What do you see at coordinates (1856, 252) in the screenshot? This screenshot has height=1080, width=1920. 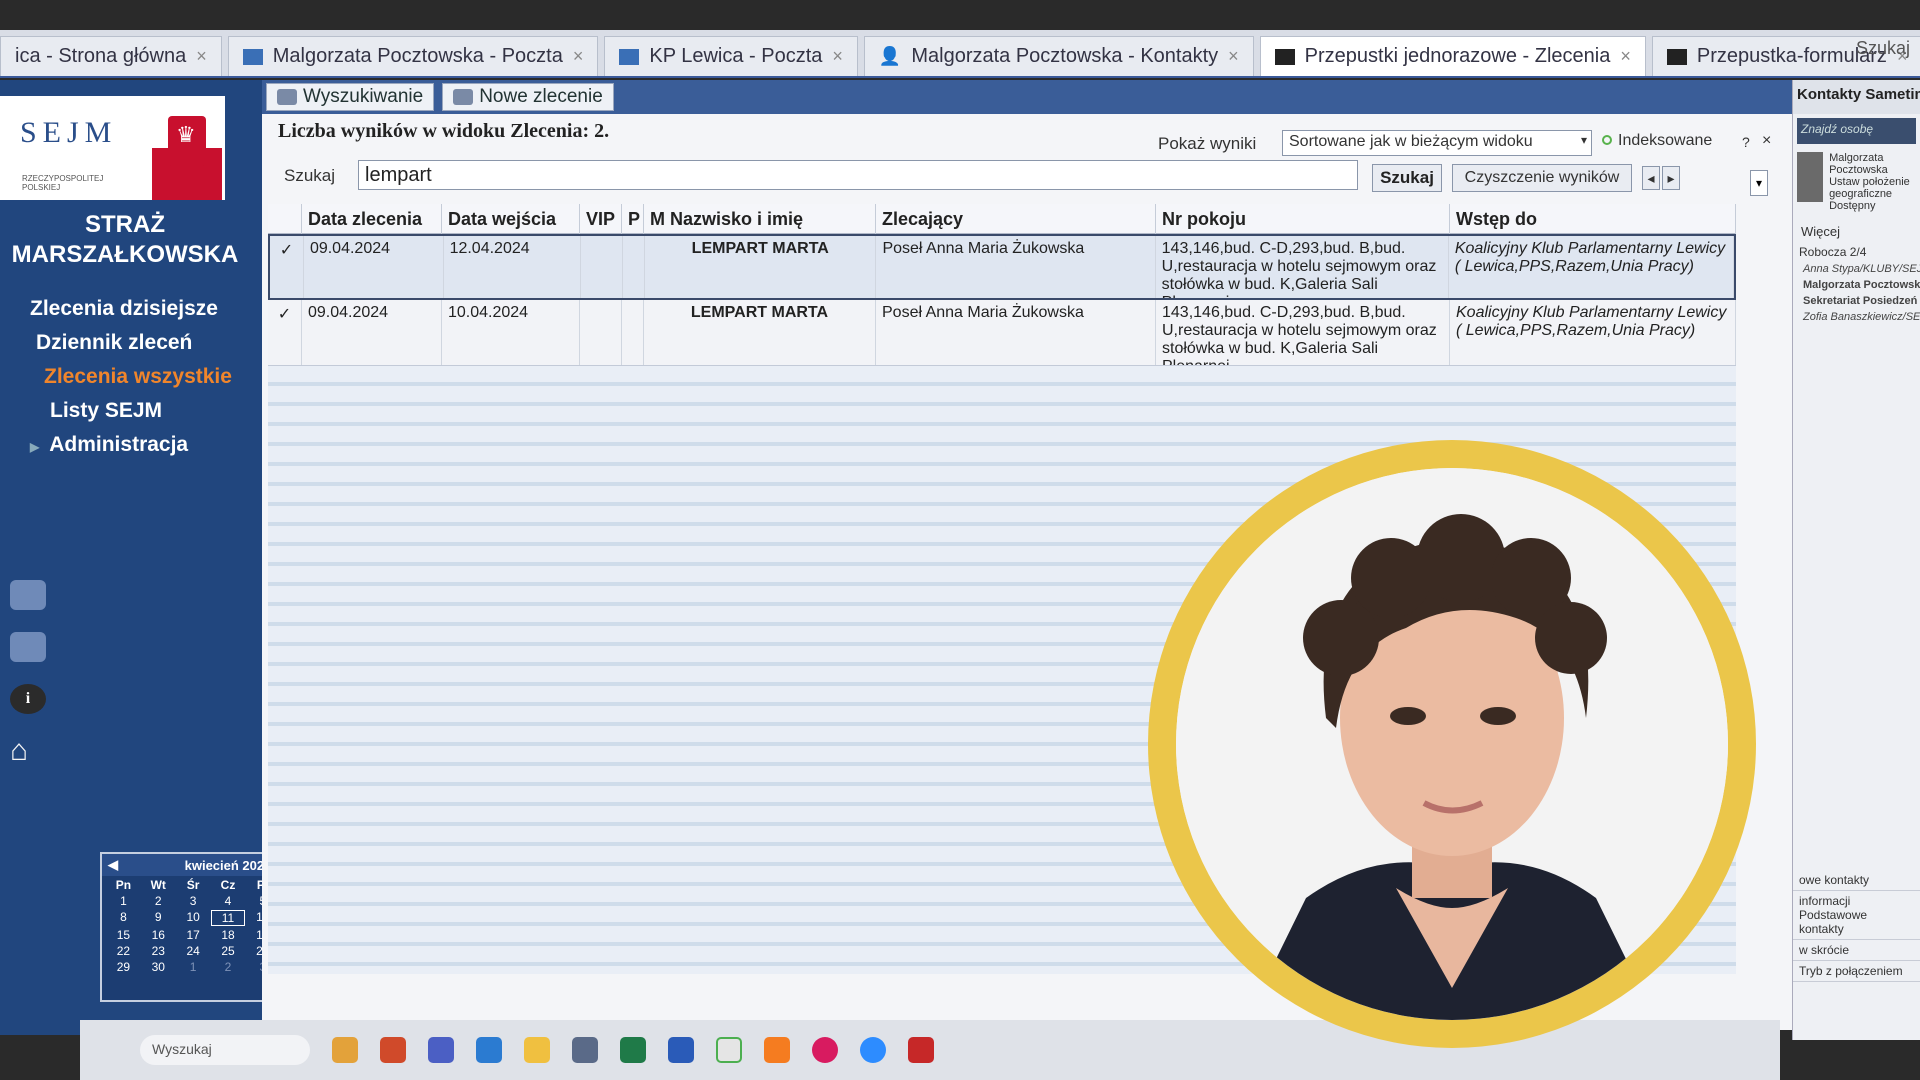 I see `contact-group: Robocza 2/4` at bounding box center [1856, 252].